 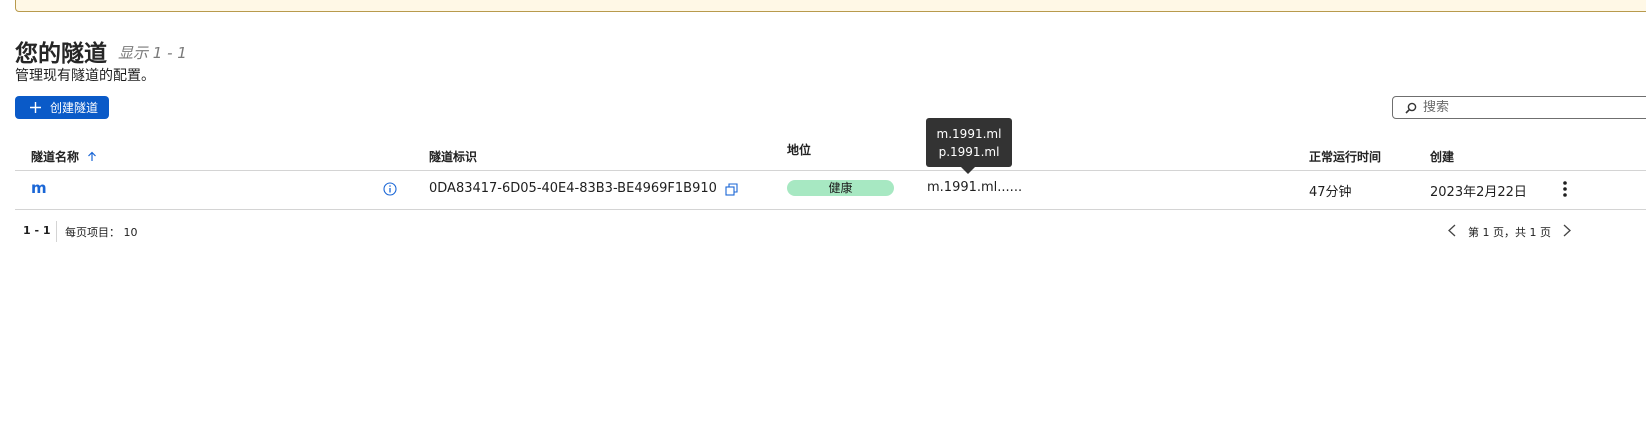 I want to click on copy-icon, so click(x=731, y=189).